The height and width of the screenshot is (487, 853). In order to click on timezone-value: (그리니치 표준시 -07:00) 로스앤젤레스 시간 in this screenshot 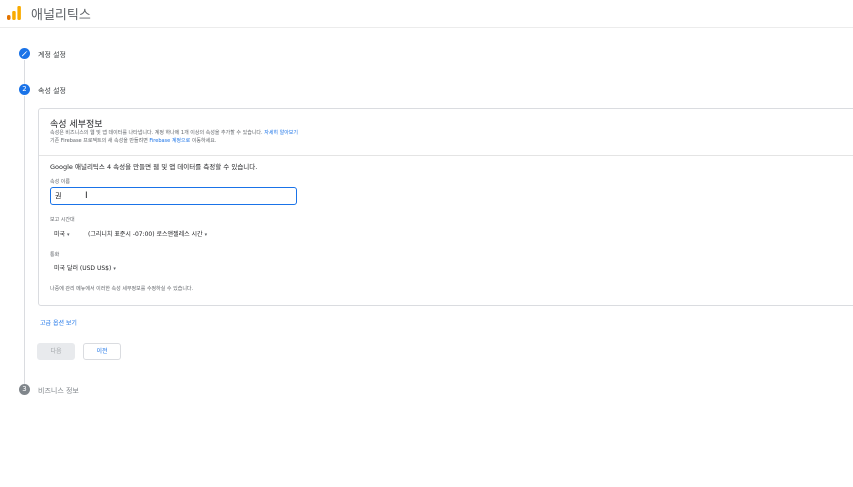, I will do `click(145, 234)`.